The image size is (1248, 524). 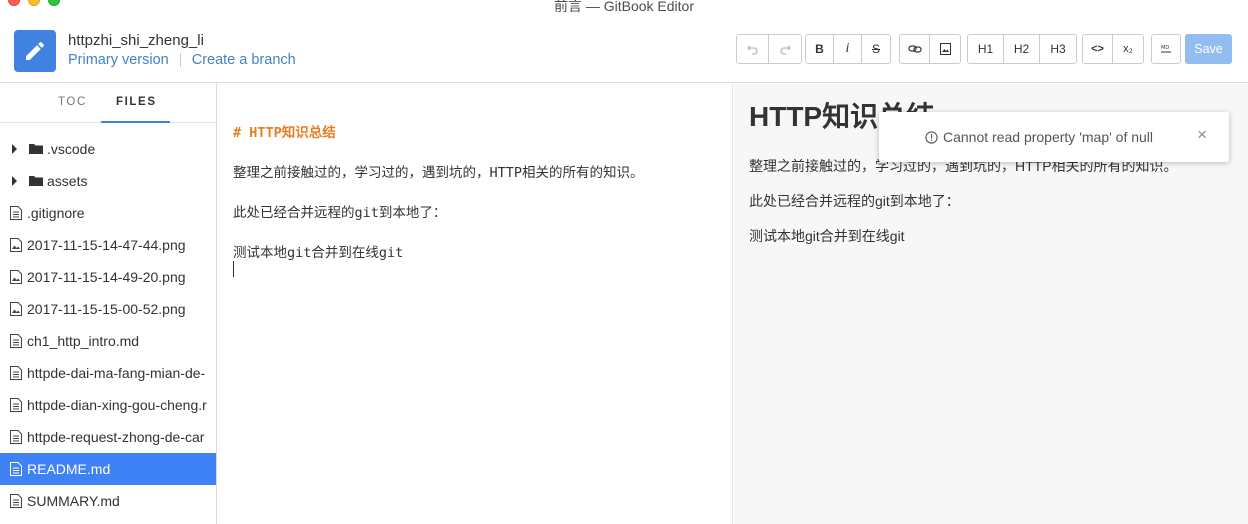 I want to click on text-cursor, so click(x=233, y=269).